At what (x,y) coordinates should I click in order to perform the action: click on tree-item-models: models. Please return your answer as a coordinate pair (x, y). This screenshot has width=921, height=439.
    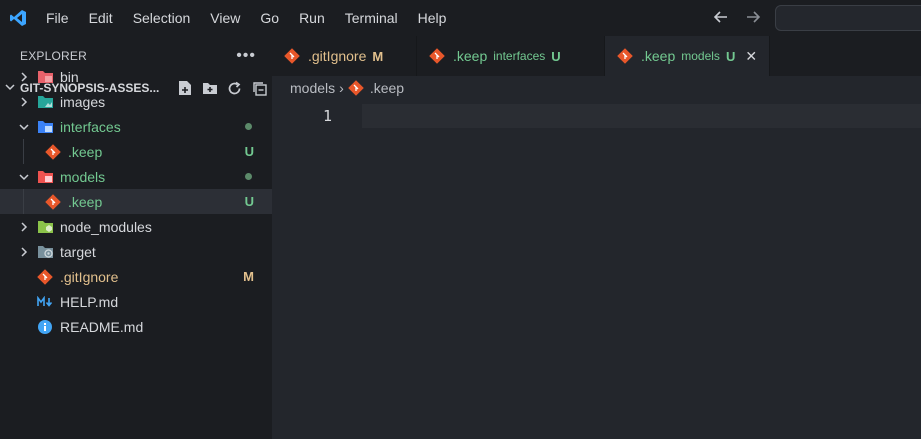
    Looking at the image, I should click on (136, 176).